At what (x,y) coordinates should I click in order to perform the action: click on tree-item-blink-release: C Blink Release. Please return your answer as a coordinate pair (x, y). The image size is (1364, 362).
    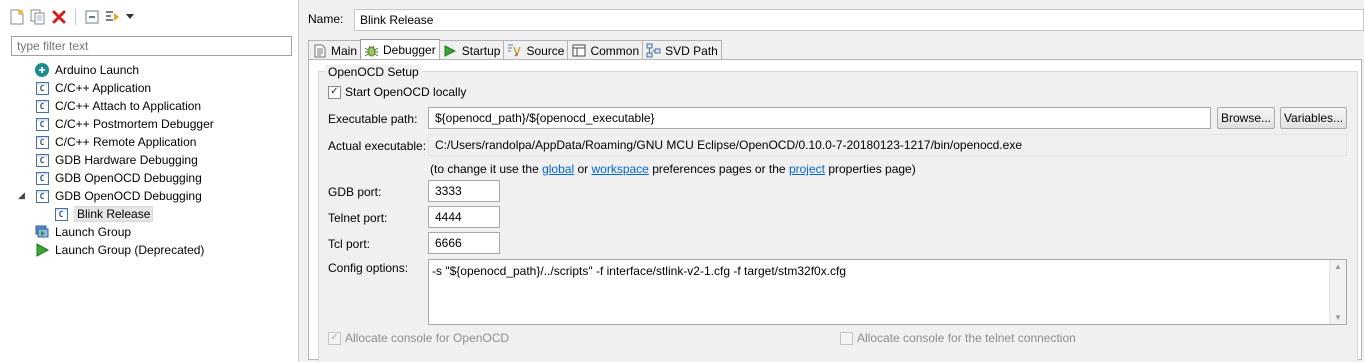
    Looking at the image, I should click on (149, 214).